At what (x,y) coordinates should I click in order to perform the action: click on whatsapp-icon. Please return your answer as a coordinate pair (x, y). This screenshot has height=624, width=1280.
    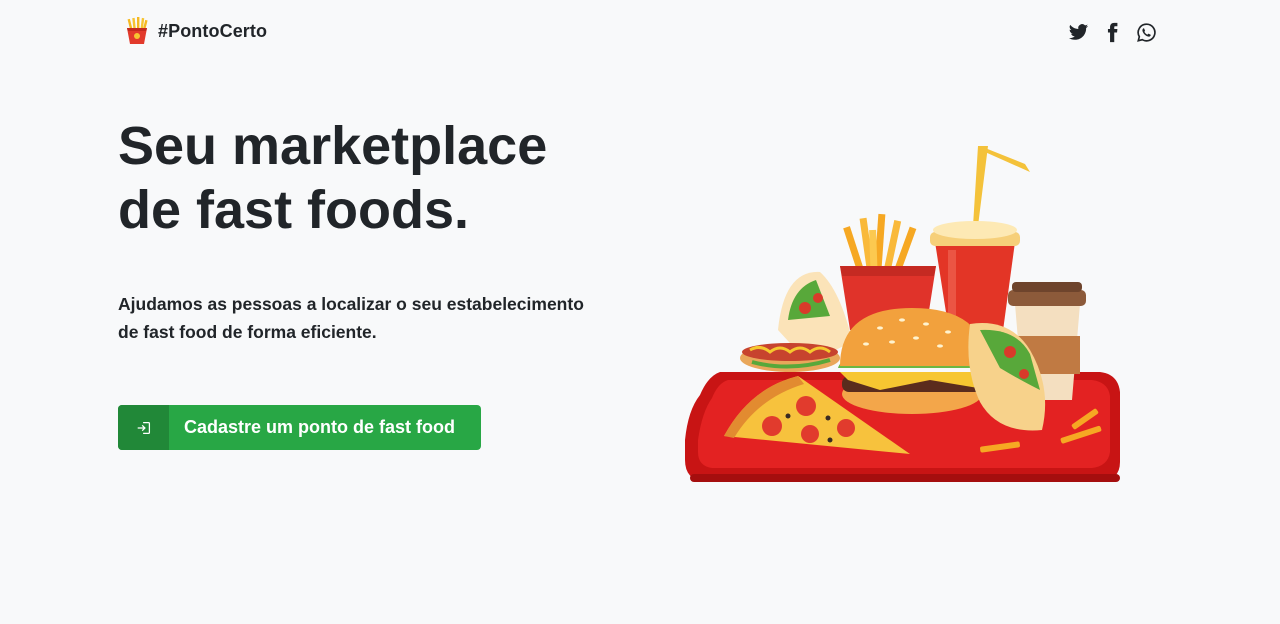
    Looking at the image, I should click on (1146, 32).